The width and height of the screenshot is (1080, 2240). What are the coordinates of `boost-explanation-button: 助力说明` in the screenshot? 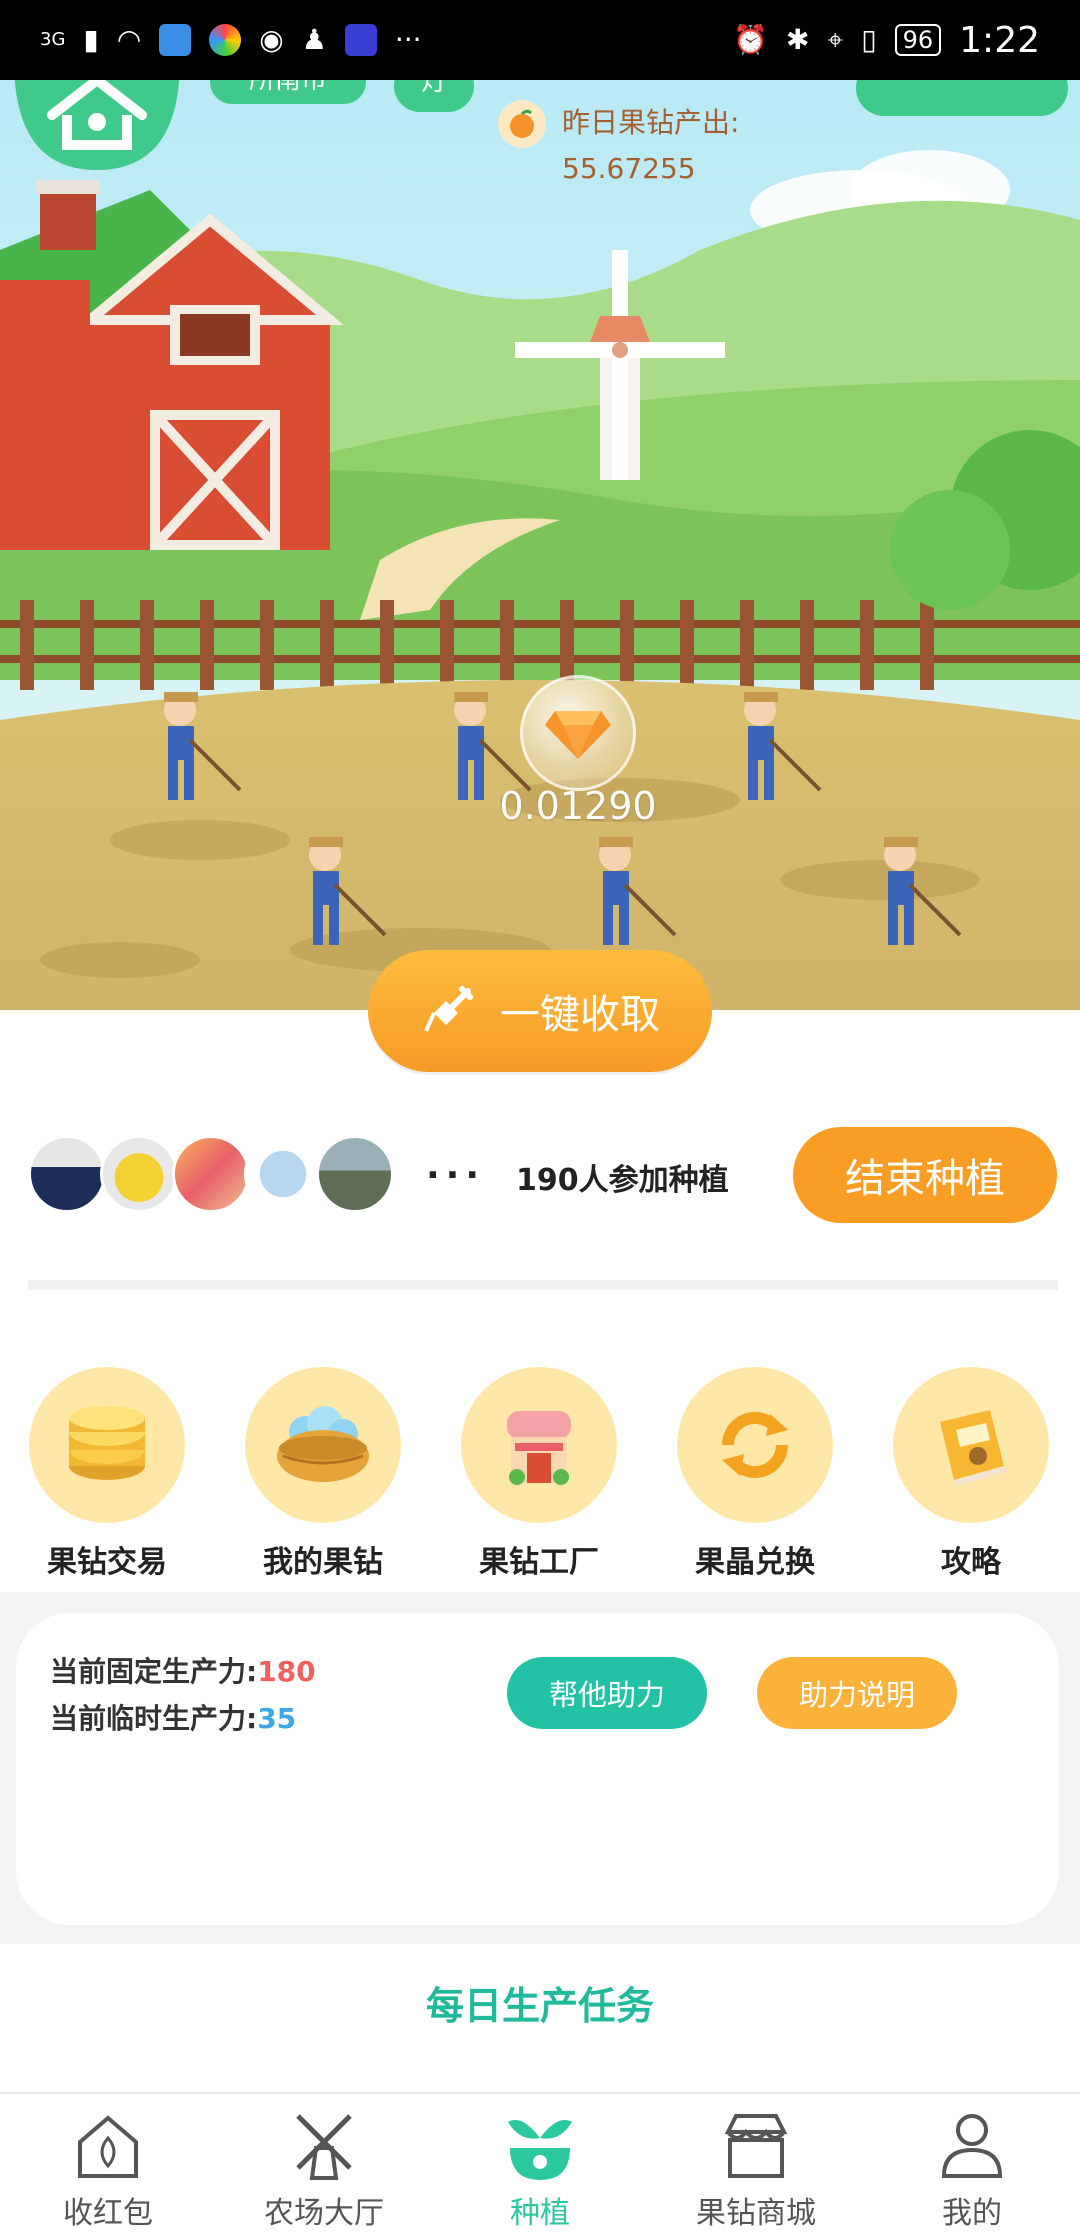 It's located at (857, 1693).